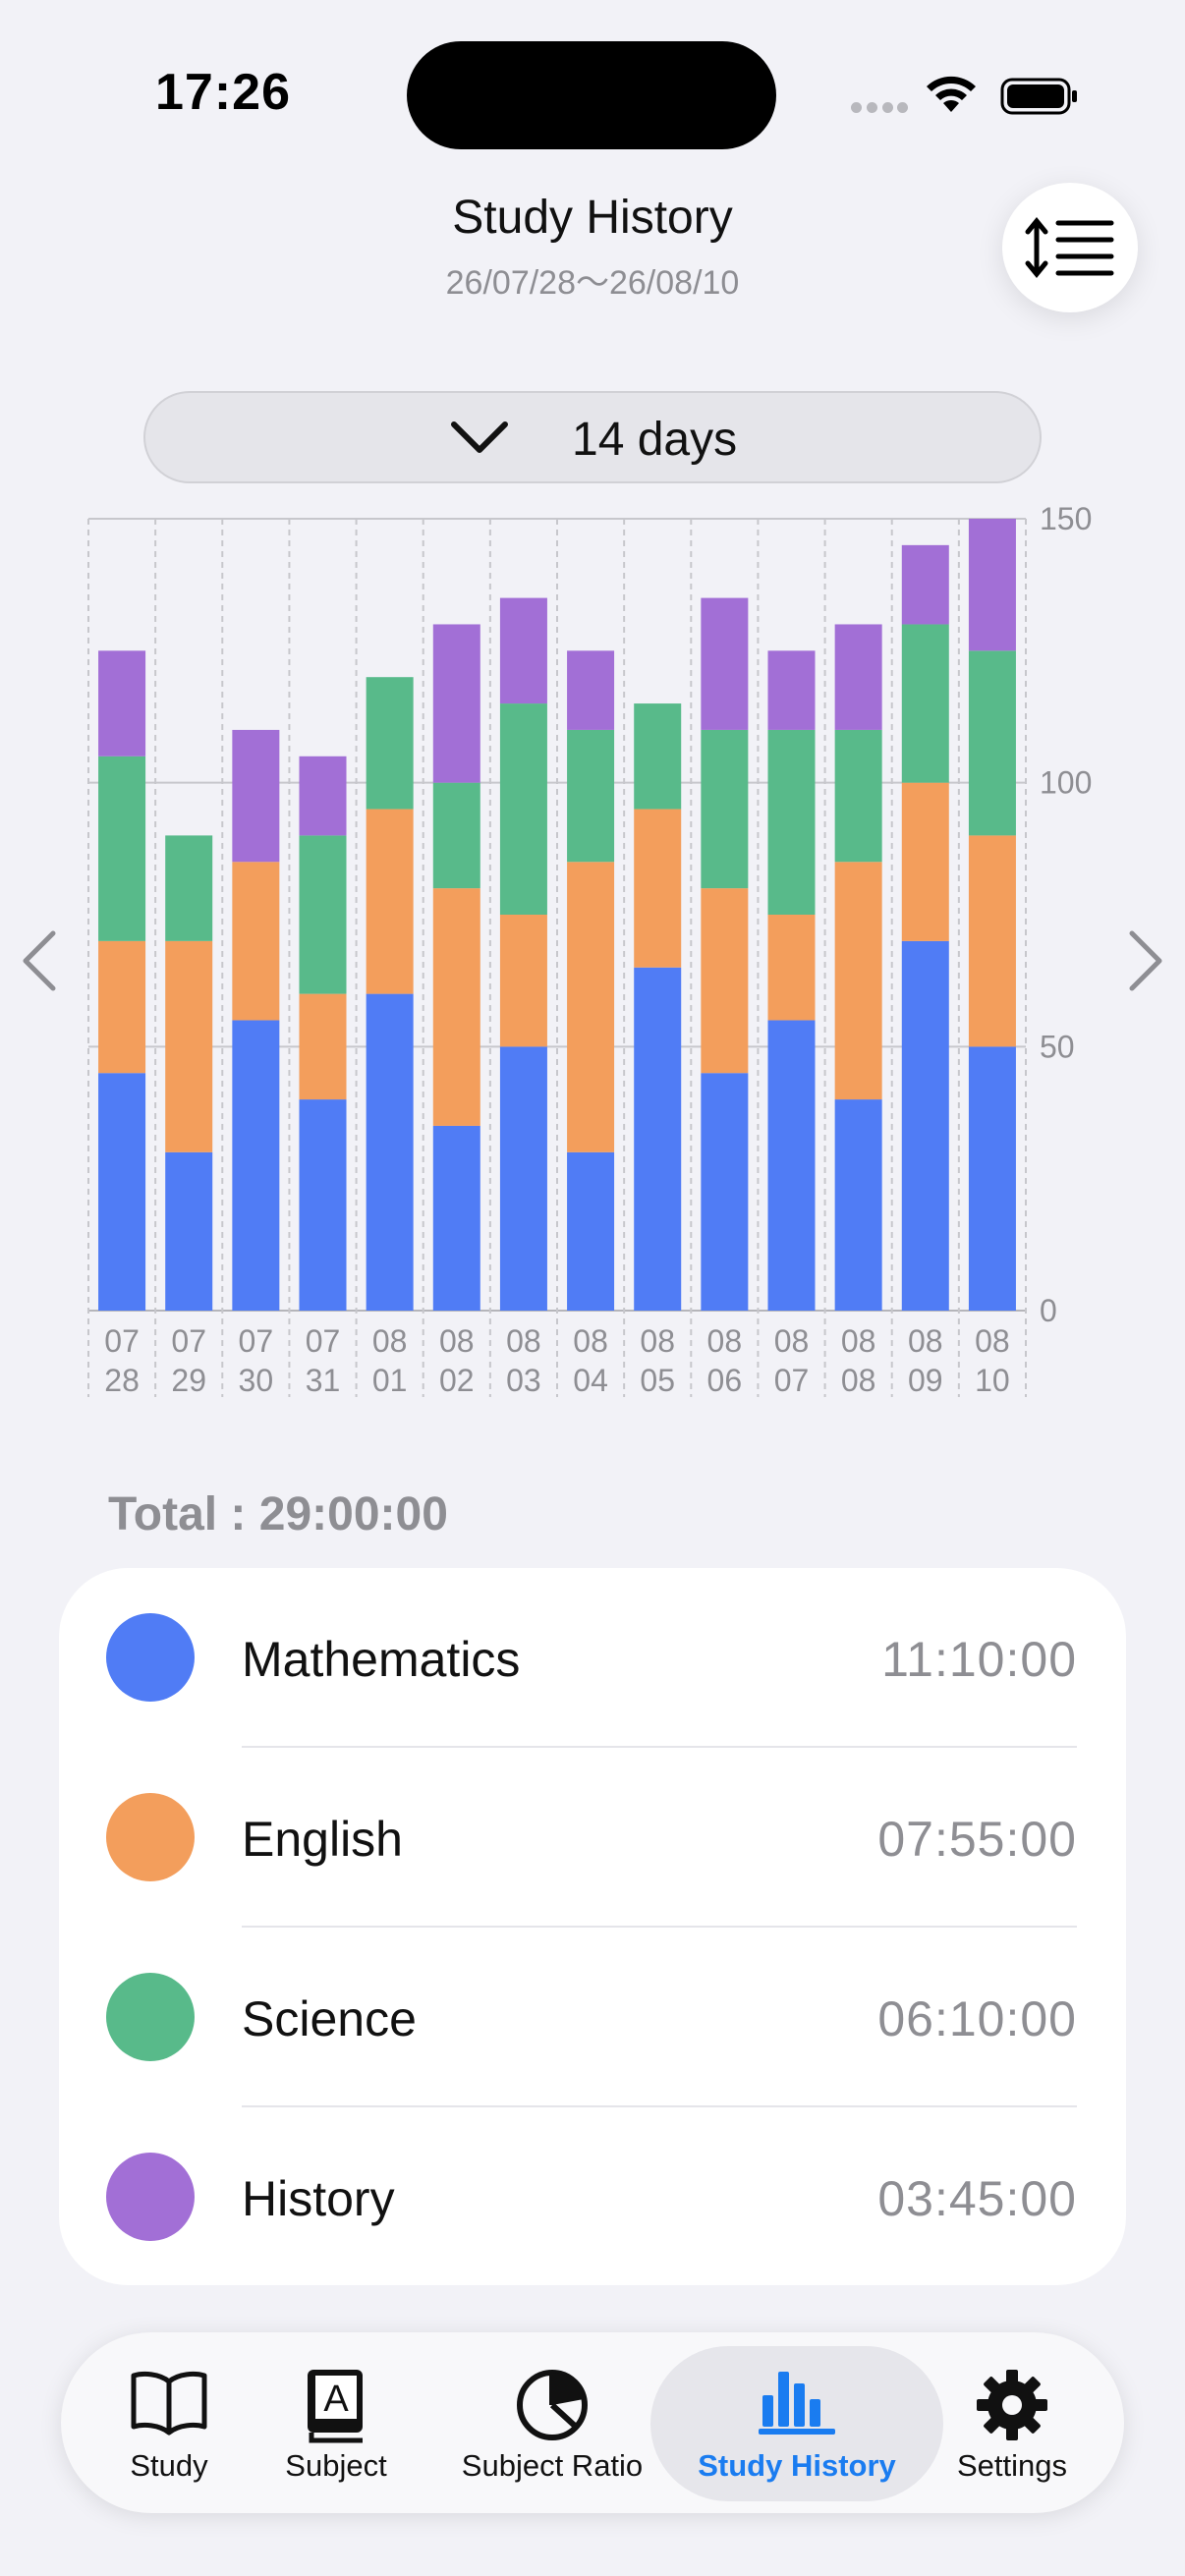  I want to click on list-item-mathematics: Mathematics 11:10:00, so click(592, 1658).